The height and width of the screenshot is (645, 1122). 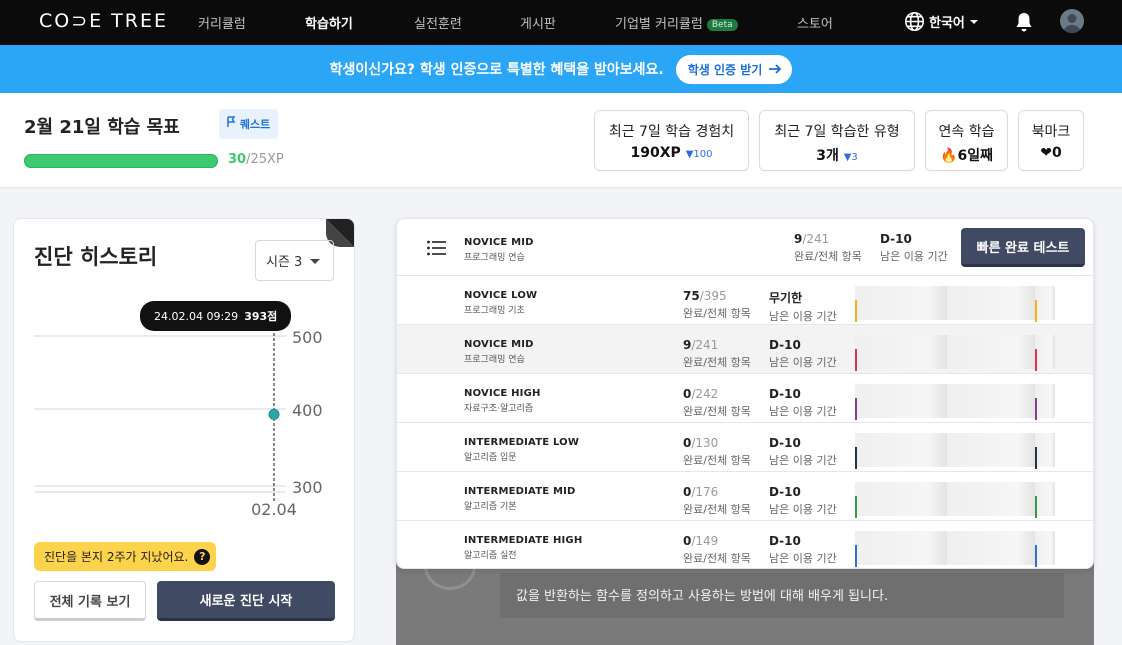 I want to click on season-select: 시즌 3, so click(x=294, y=260).